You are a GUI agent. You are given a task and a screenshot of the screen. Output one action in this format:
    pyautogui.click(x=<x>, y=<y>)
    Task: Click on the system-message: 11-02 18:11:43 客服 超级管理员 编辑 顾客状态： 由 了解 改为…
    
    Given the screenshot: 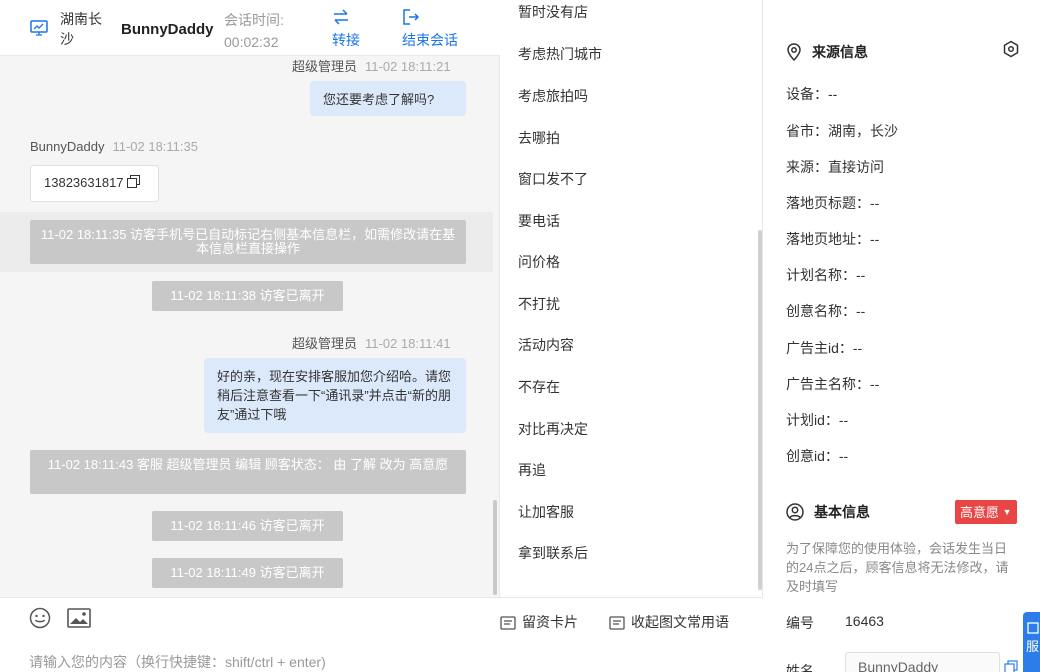 What is the action you would take?
    pyautogui.click(x=248, y=472)
    